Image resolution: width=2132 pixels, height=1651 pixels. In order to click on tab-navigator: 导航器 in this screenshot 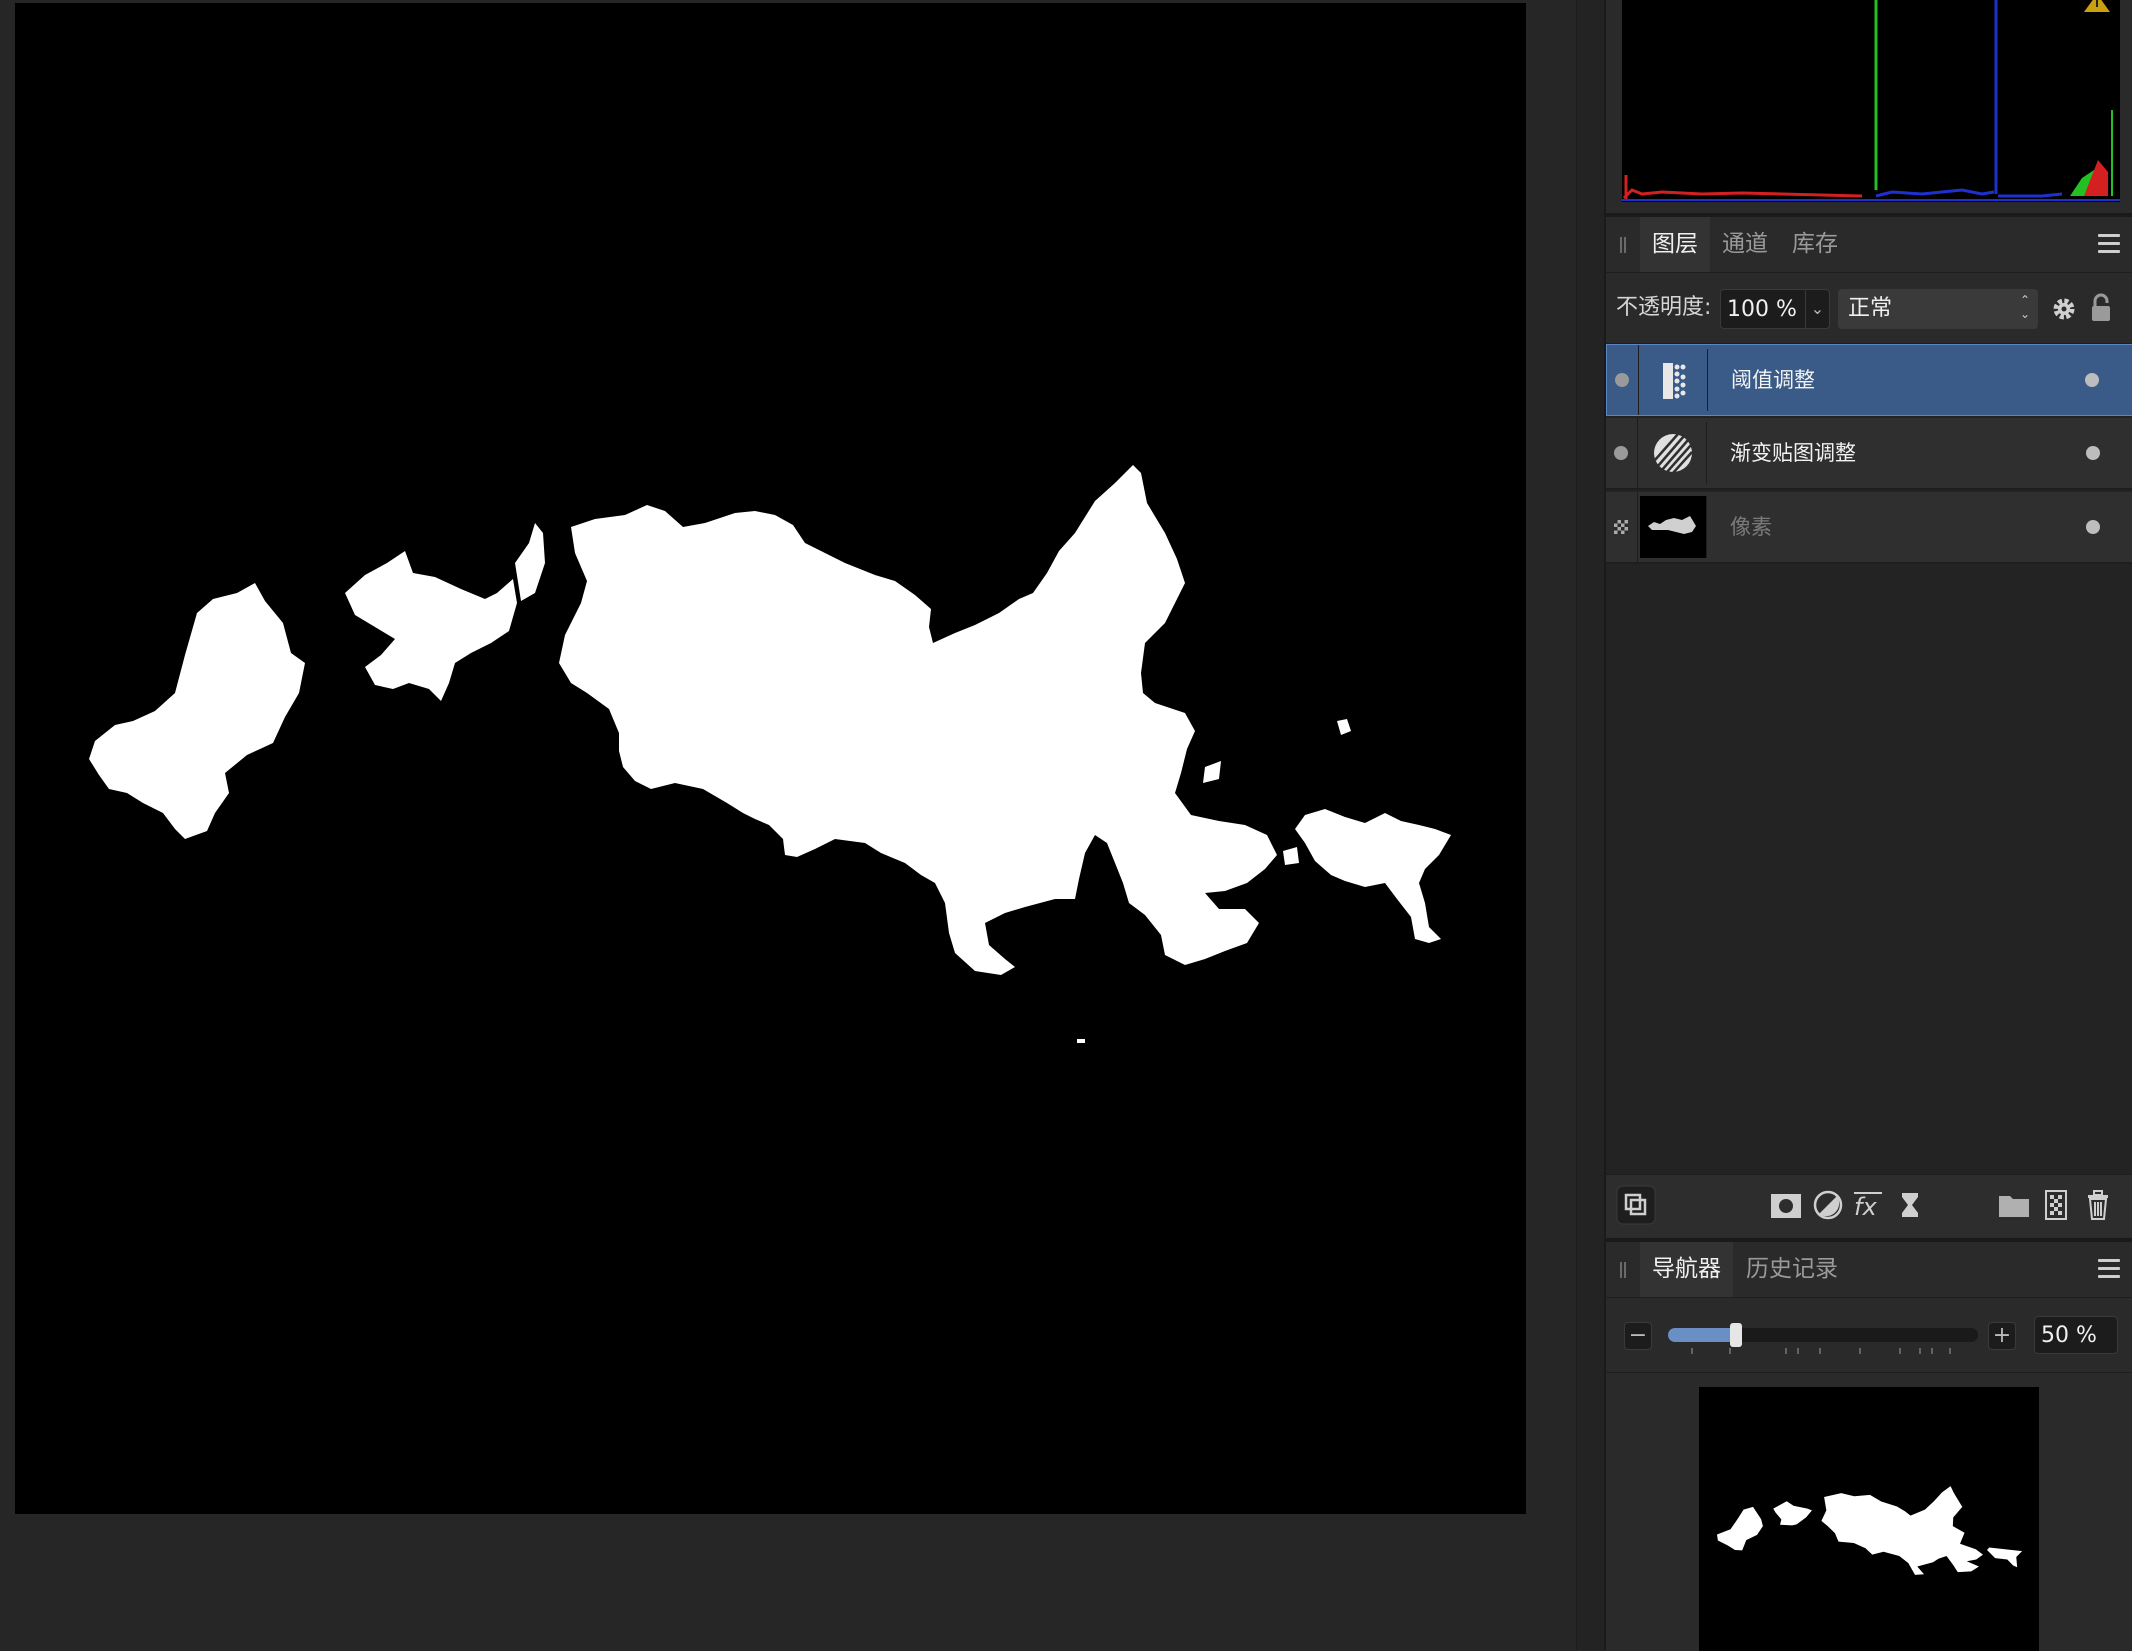, I will do `click(1686, 1269)`.